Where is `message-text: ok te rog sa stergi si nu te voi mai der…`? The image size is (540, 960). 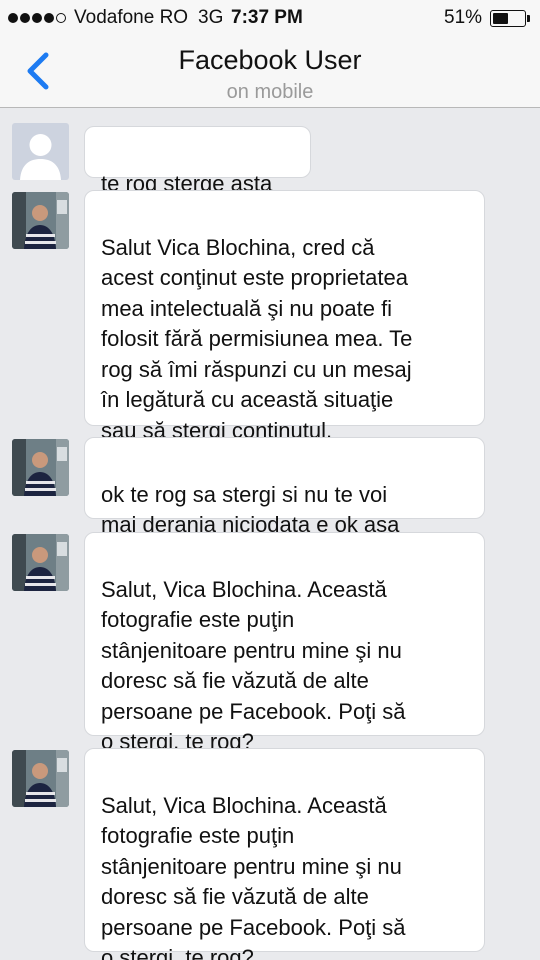
message-text: ok te rog sa stergi si nu te voi mai der… is located at coordinates (250, 509).